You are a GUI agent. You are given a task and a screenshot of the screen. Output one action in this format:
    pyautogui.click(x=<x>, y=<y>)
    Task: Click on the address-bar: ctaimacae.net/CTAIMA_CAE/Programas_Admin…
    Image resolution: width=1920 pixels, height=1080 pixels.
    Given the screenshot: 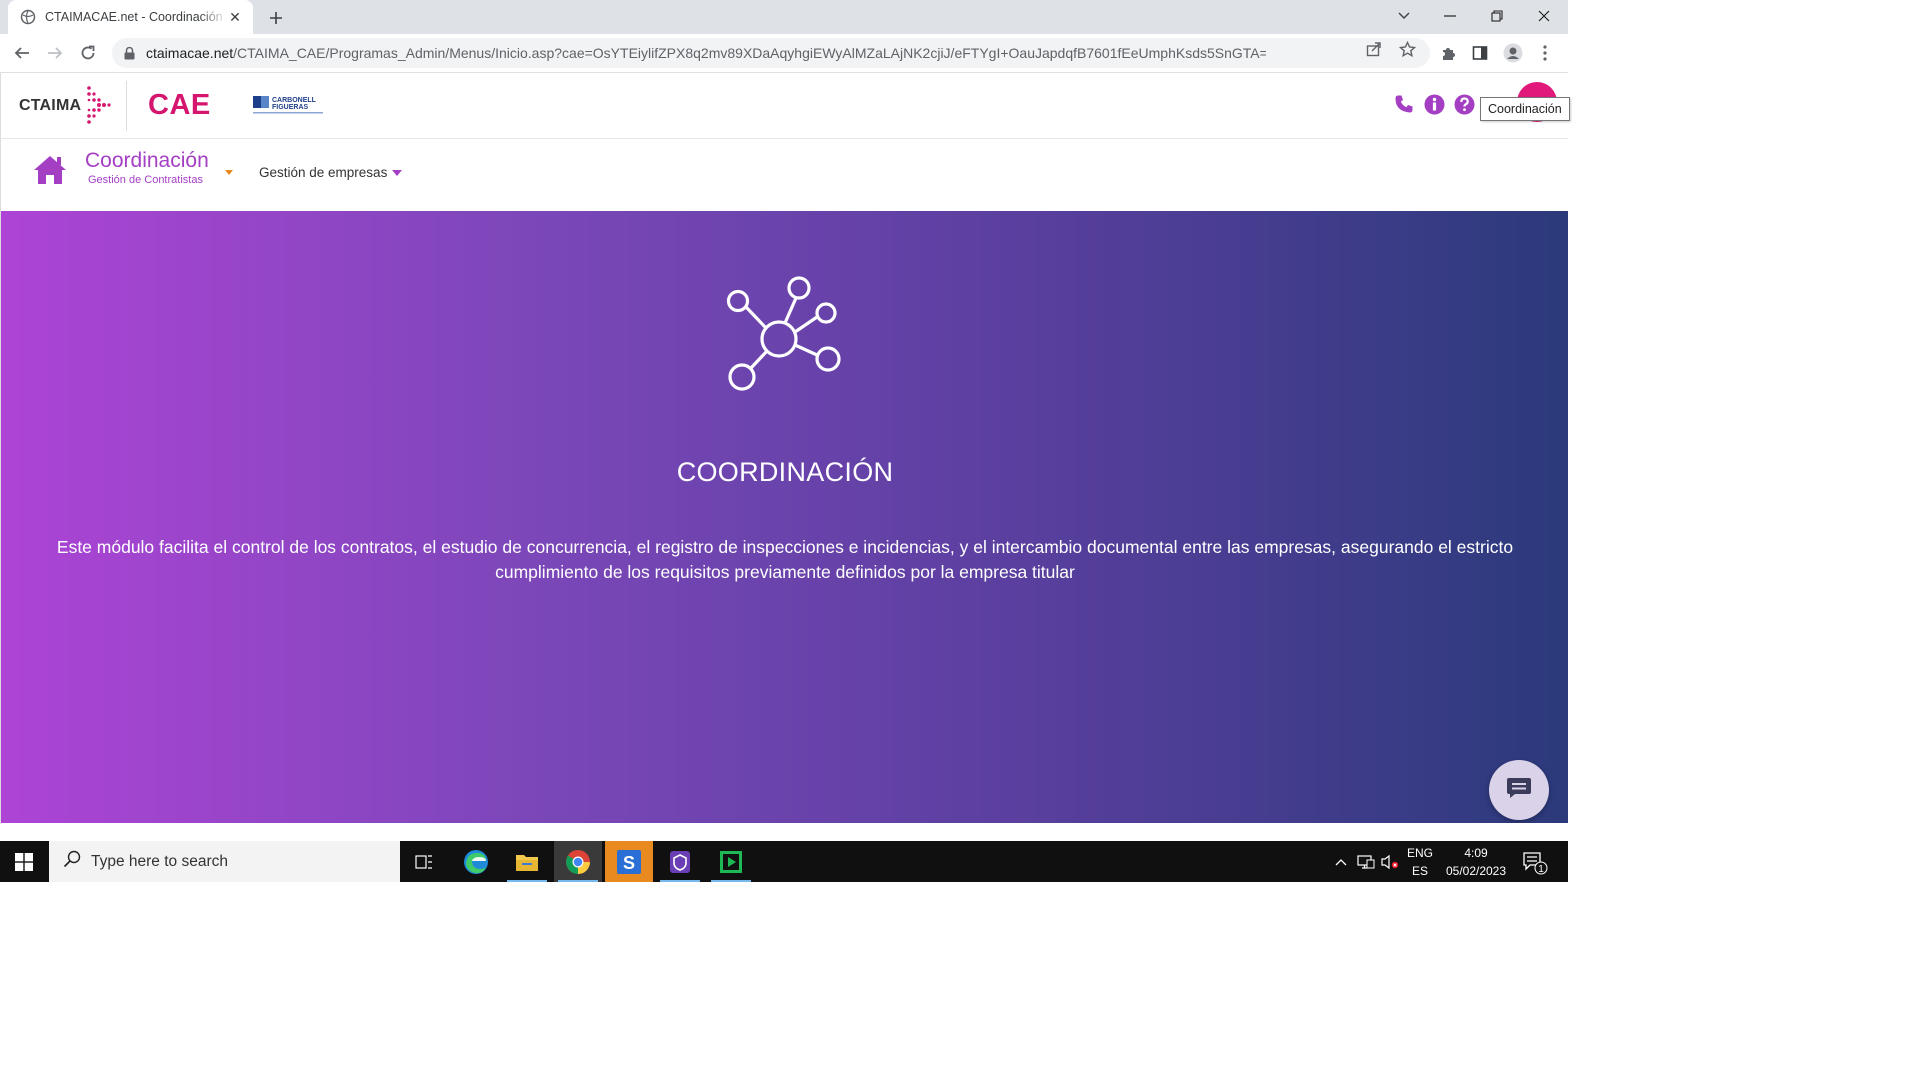 What is the action you would take?
    pyautogui.click(x=771, y=53)
    